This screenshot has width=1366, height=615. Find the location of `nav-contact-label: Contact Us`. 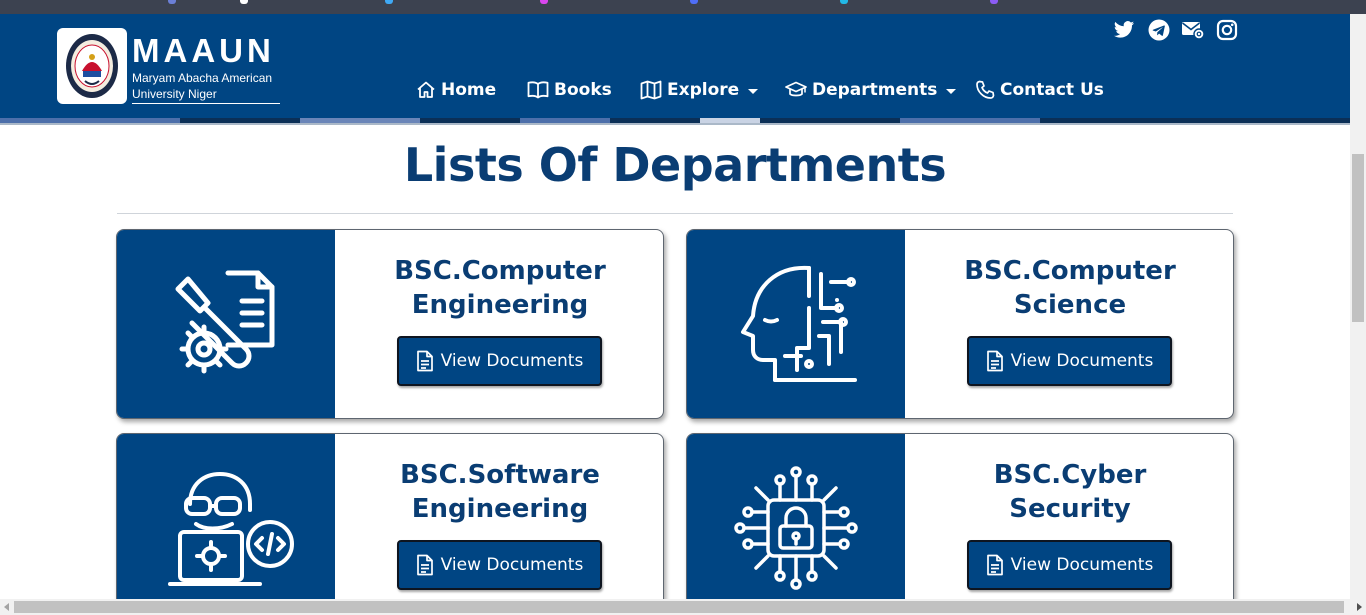

nav-contact-label: Contact Us is located at coordinates (1052, 90).